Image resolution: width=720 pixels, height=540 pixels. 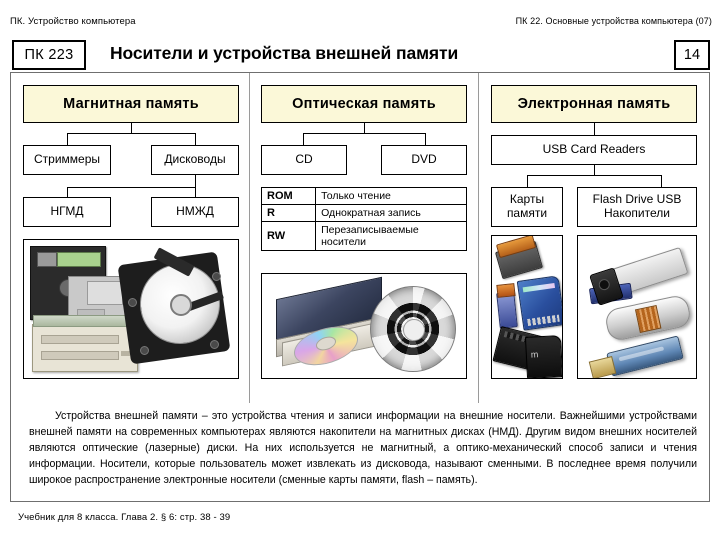 What do you see at coordinates (641, 354) in the screenshot?
I see `usb-blue-highlight` at bounding box center [641, 354].